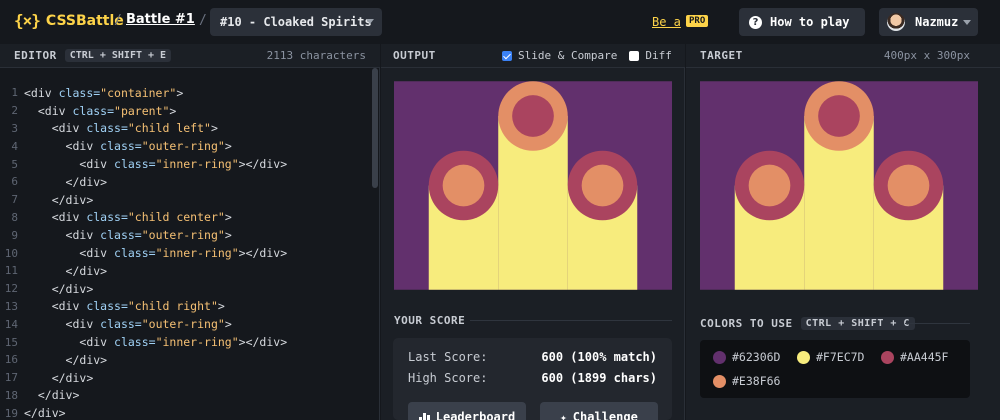 This screenshot has width=1000, height=420. I want to click on code-line: 17 </div>, so click(185, 378).